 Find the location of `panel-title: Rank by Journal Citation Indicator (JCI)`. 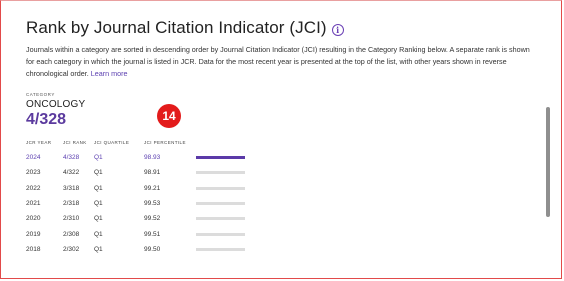

panel-title: Rank by Journal Citation Indicator (JCI) is located at coordinates (176, 27).